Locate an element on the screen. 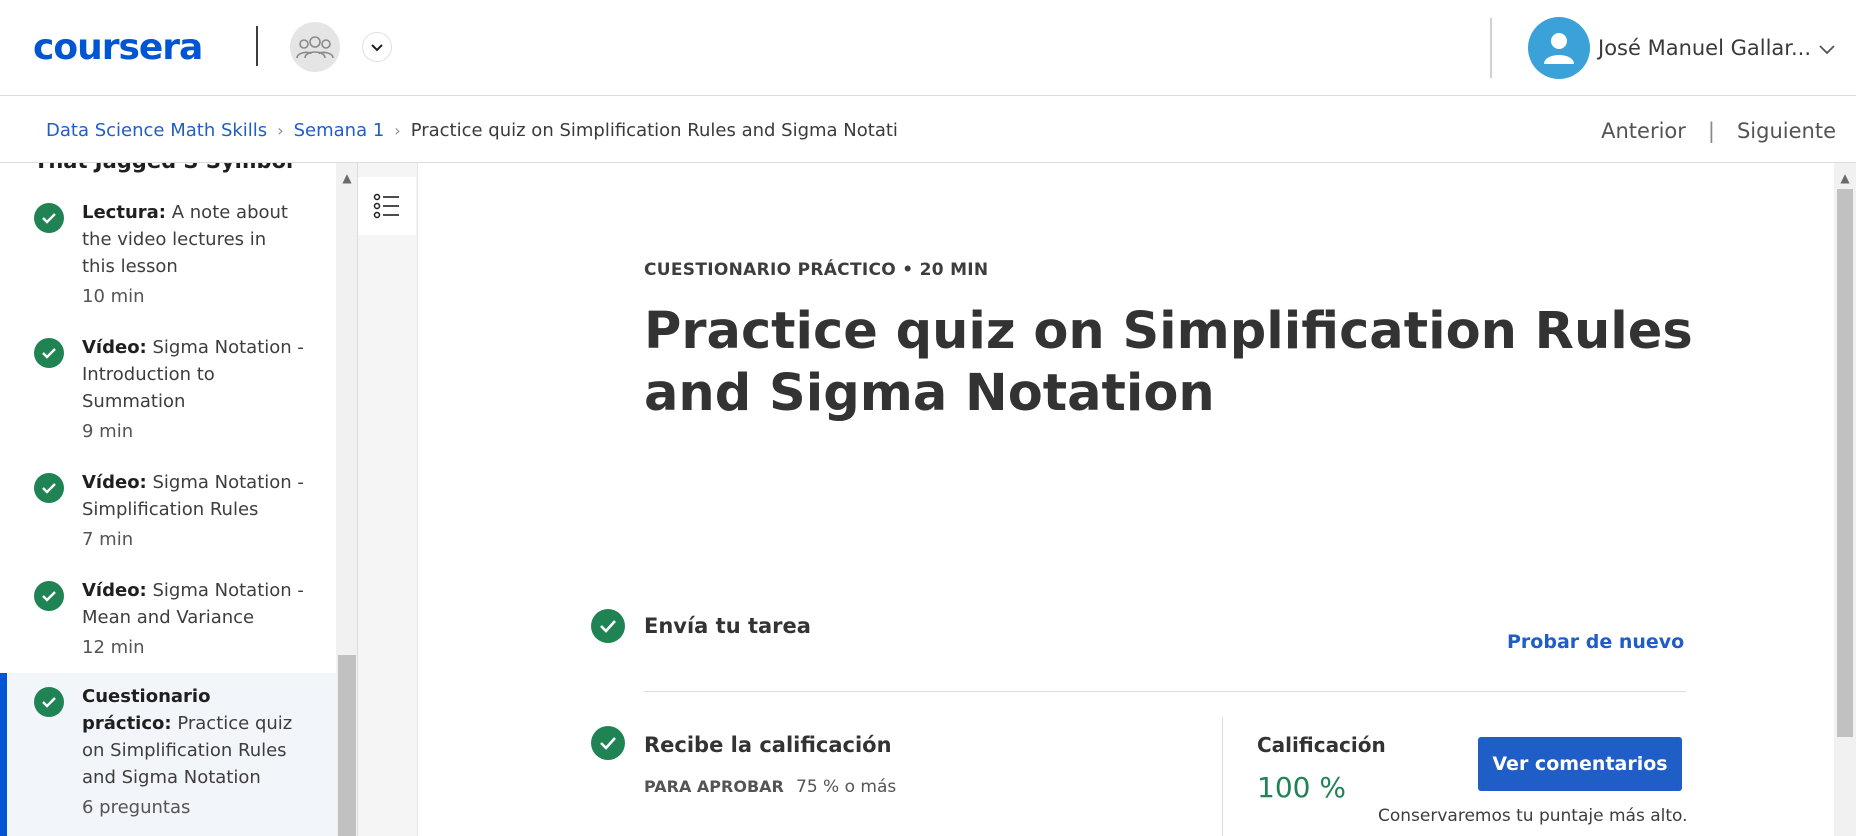  prev-next-nav: Anterior | Siguiente is located at coordinates (1718, 131).